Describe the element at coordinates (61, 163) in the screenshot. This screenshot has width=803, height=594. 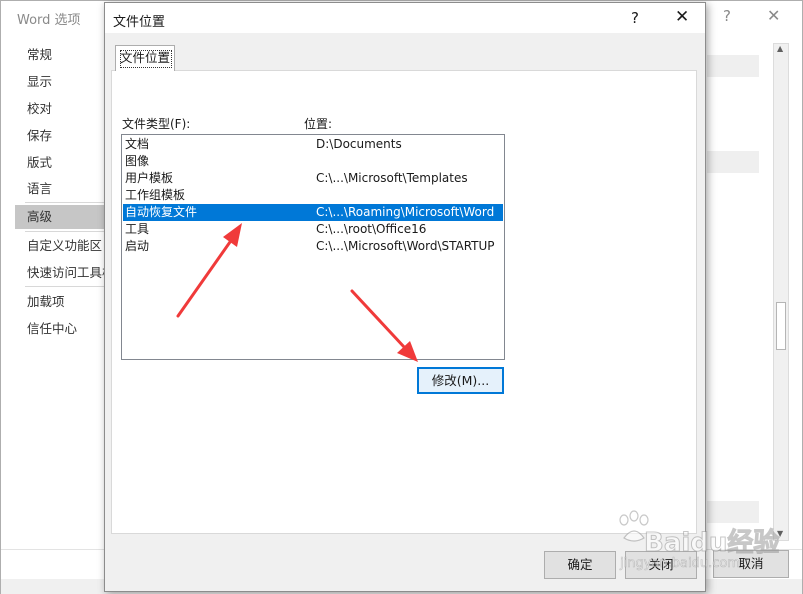
I see `sidebar-item-layout: 版式` at that location.